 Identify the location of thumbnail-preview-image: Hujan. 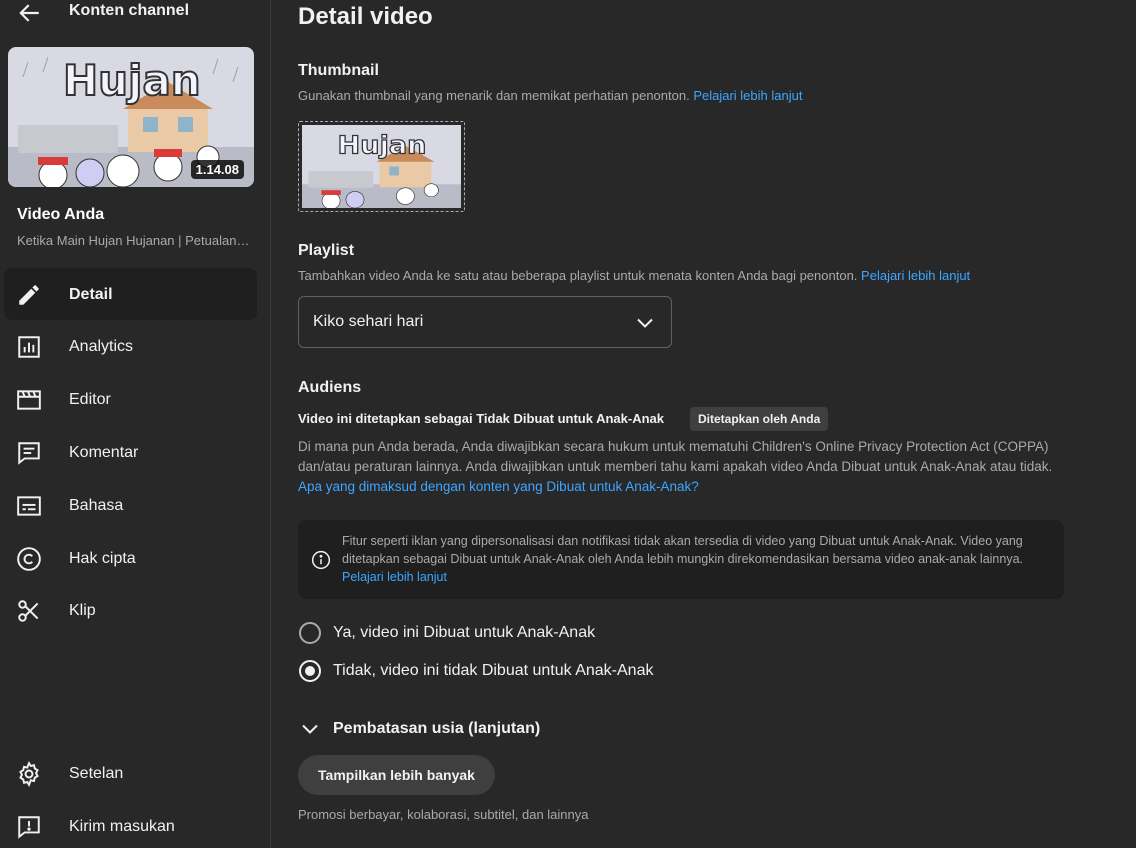
(381, 166).